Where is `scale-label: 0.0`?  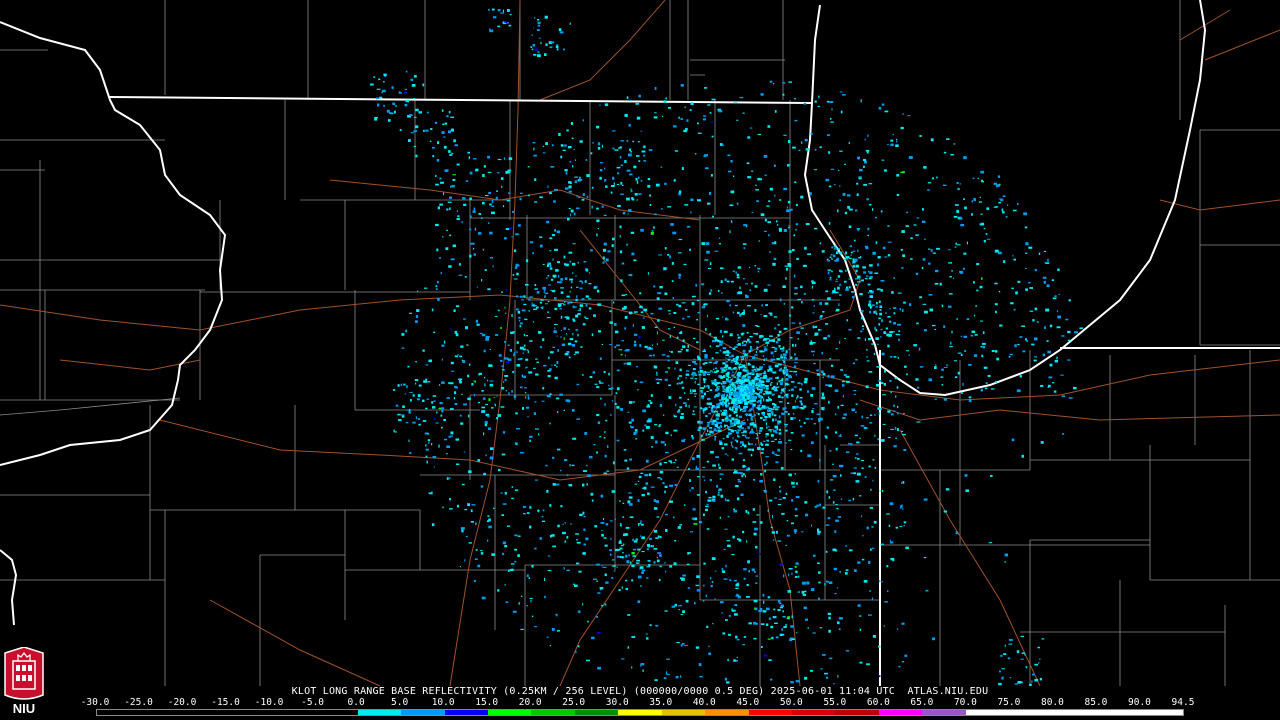 scale-label: 0.0 is located at coordinates (356, 702).